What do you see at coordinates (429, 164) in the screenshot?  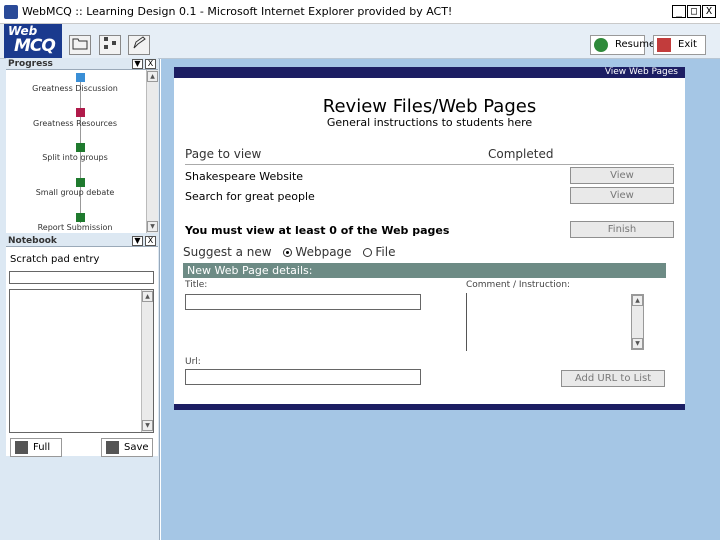 I see `divider` at bounding box center [429, 164].